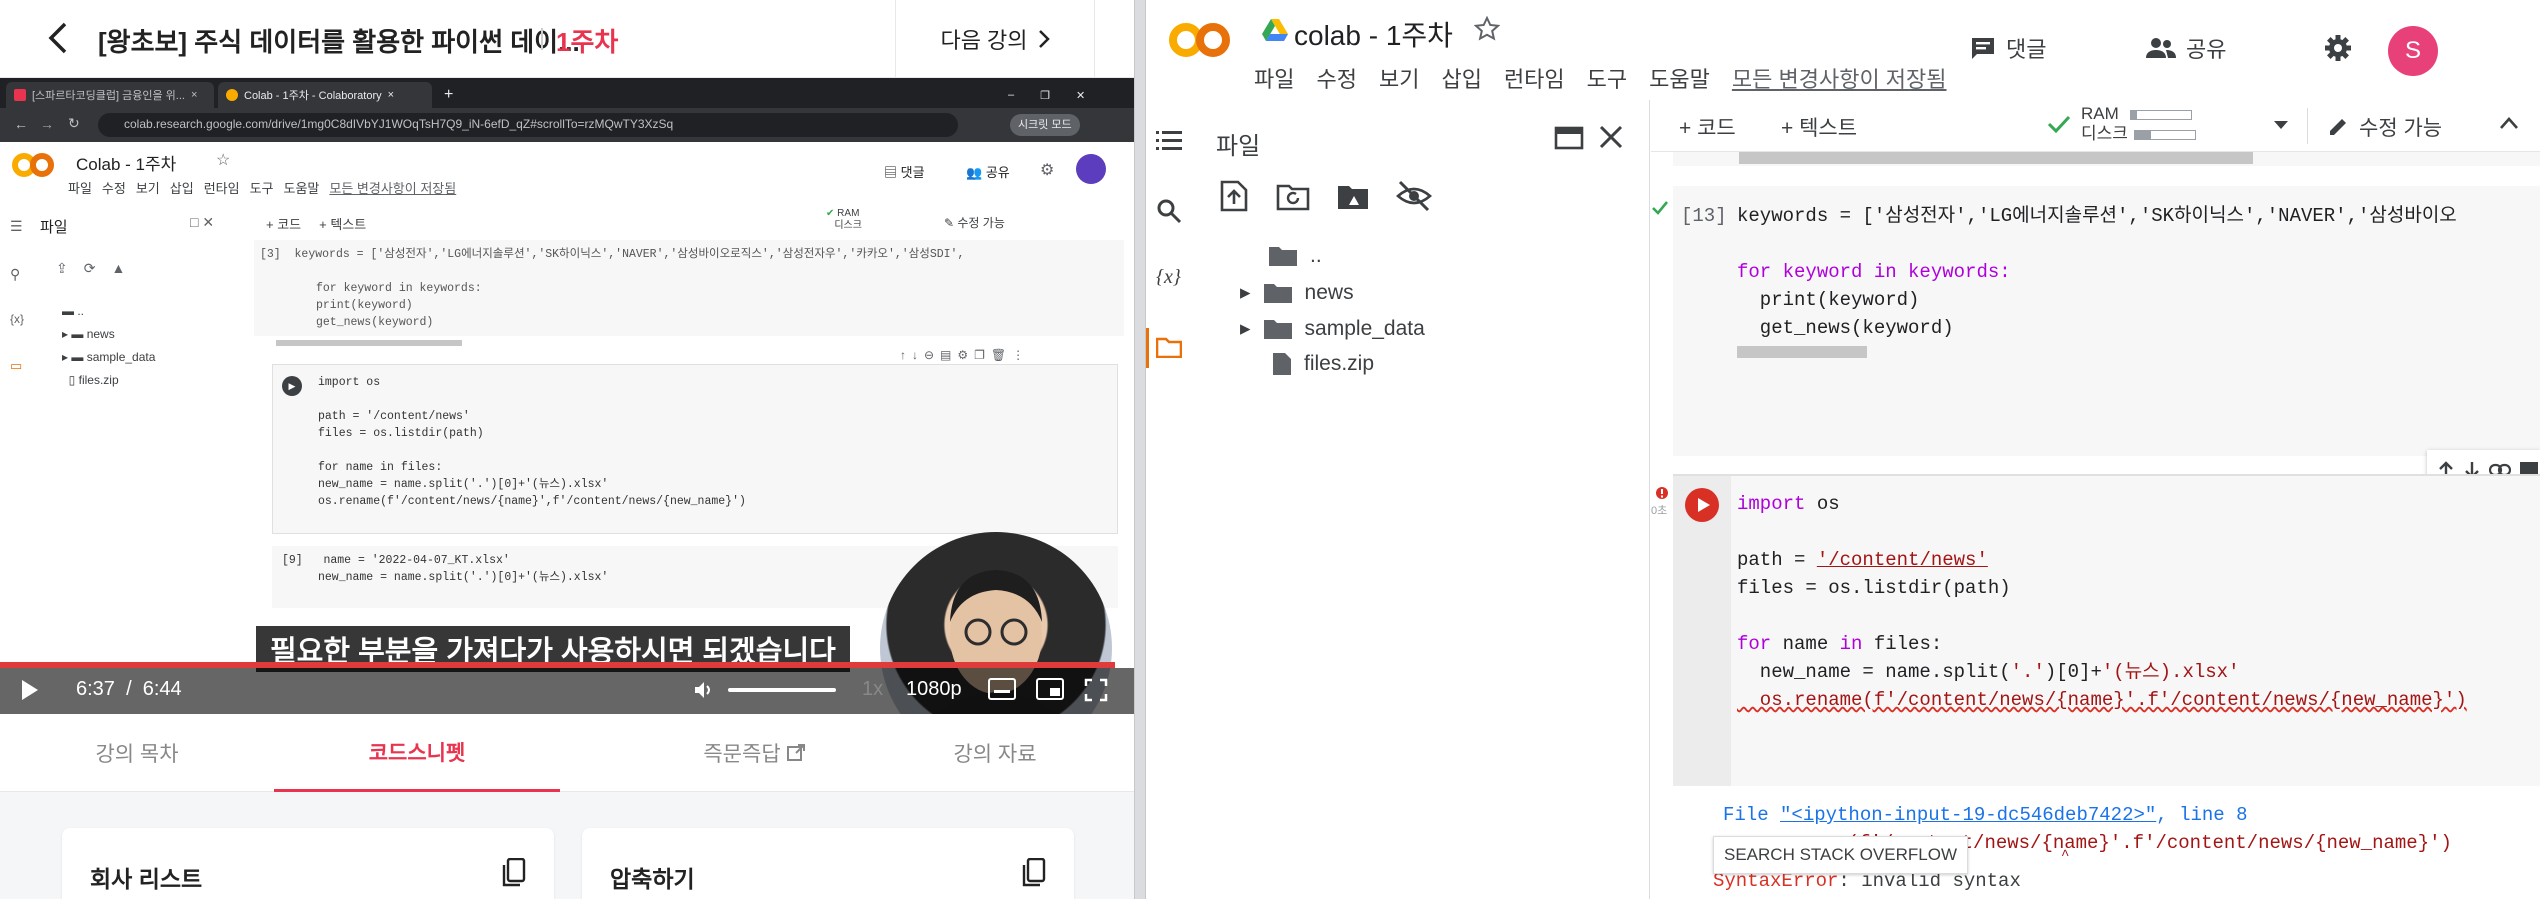 The image size is (2540, 899). What do you see at coordinates (1534, 78) in the screenshot?
I see `menu-runtime: 런타임` at bounding box center [1534, 78].